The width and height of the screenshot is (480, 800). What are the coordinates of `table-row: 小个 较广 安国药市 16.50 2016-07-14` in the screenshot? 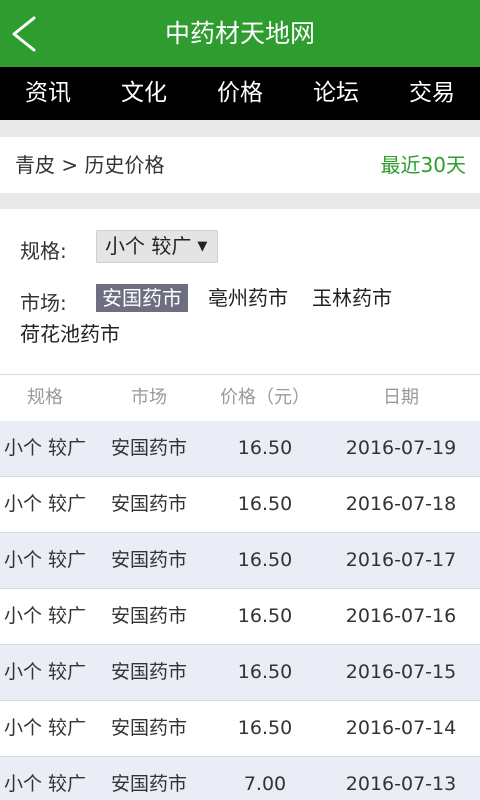 It's located at (240, 729).